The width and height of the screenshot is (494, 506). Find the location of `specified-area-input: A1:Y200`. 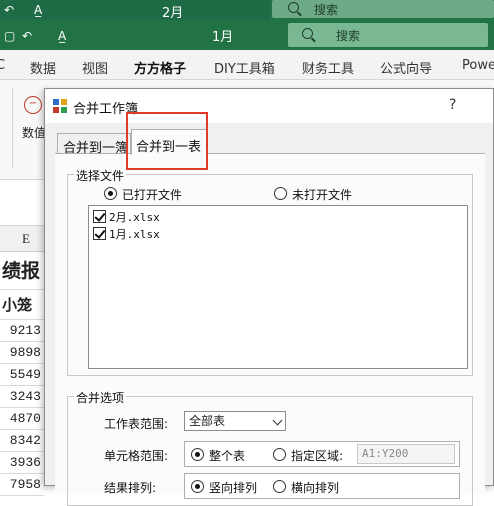

specified-area-input: A1:Y200 is located at coordinates (406, 454).